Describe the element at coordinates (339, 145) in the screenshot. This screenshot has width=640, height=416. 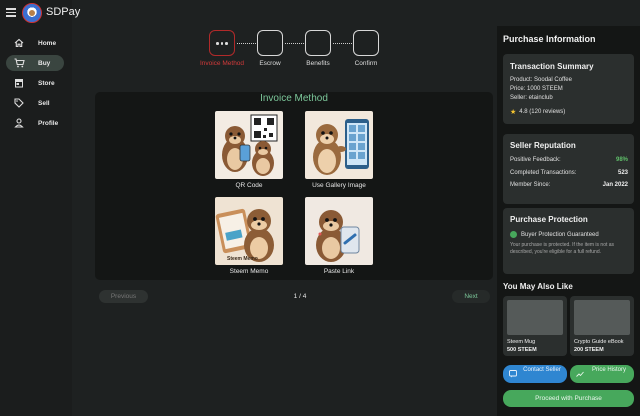
I see `gallery-illustration` at that location.